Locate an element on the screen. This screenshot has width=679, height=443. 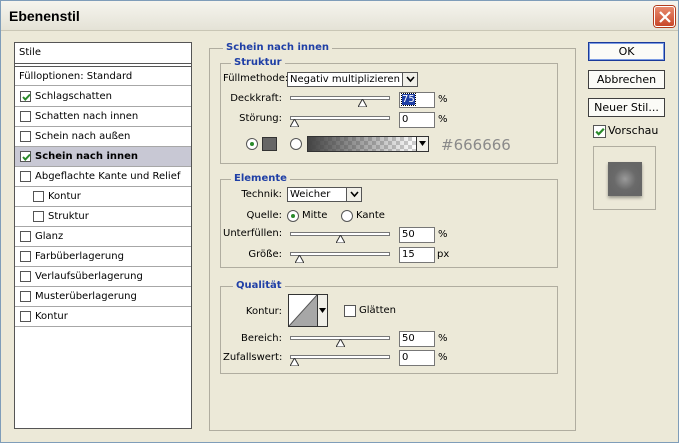
range-label: Bereich: is located at coordinates (261, 338).